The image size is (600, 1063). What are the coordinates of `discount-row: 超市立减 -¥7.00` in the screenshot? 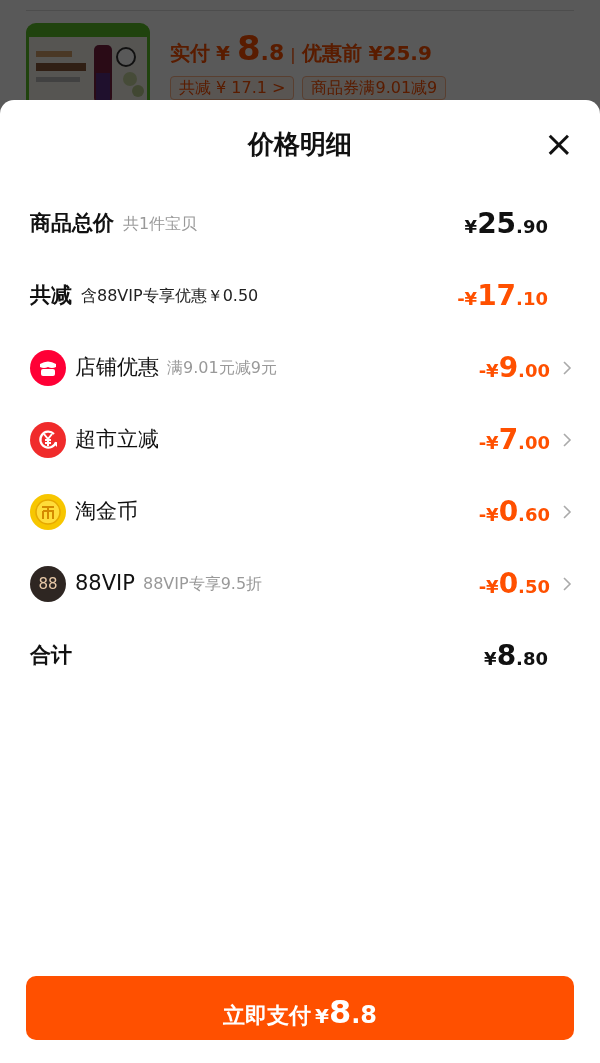 It's located at (300, 440).